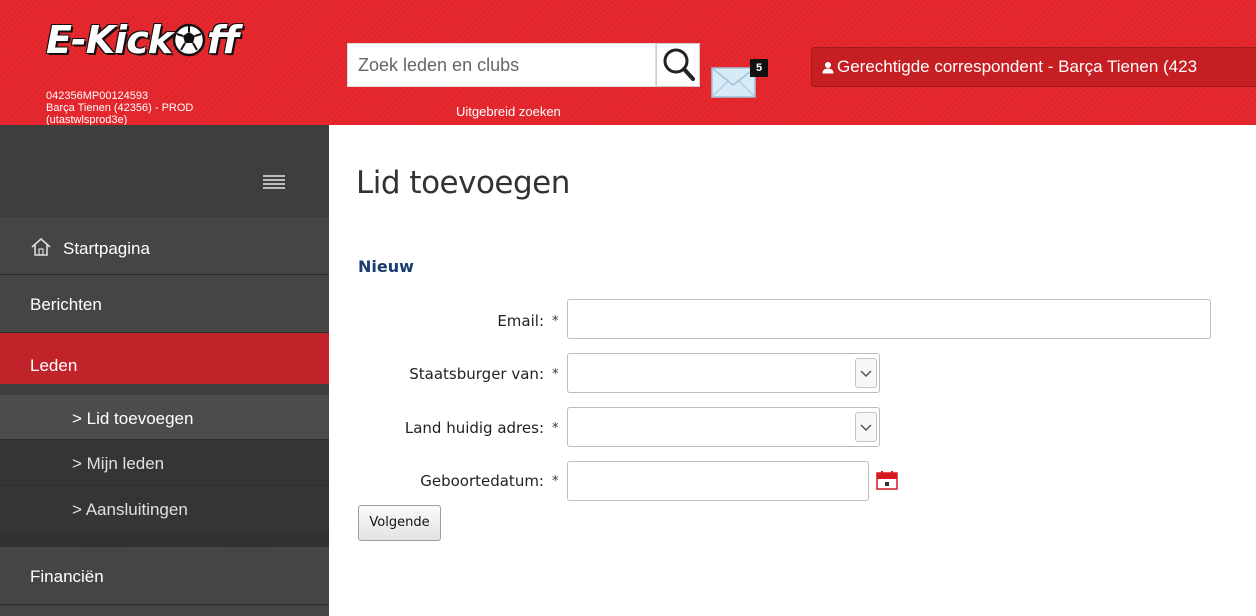  What do you see at coordinates (164, 304) in the screenshot?
I see `sidebar-item-berichten: Berichten` at bounding box center [164, 304].